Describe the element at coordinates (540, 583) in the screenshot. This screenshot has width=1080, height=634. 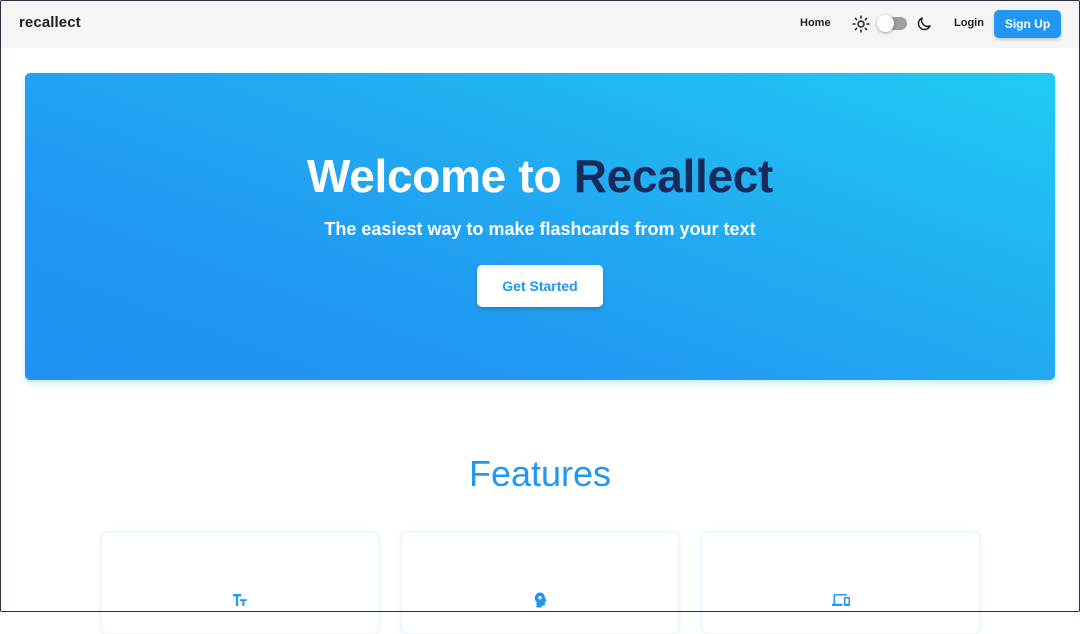
I see `feature-card-brain` at that location.